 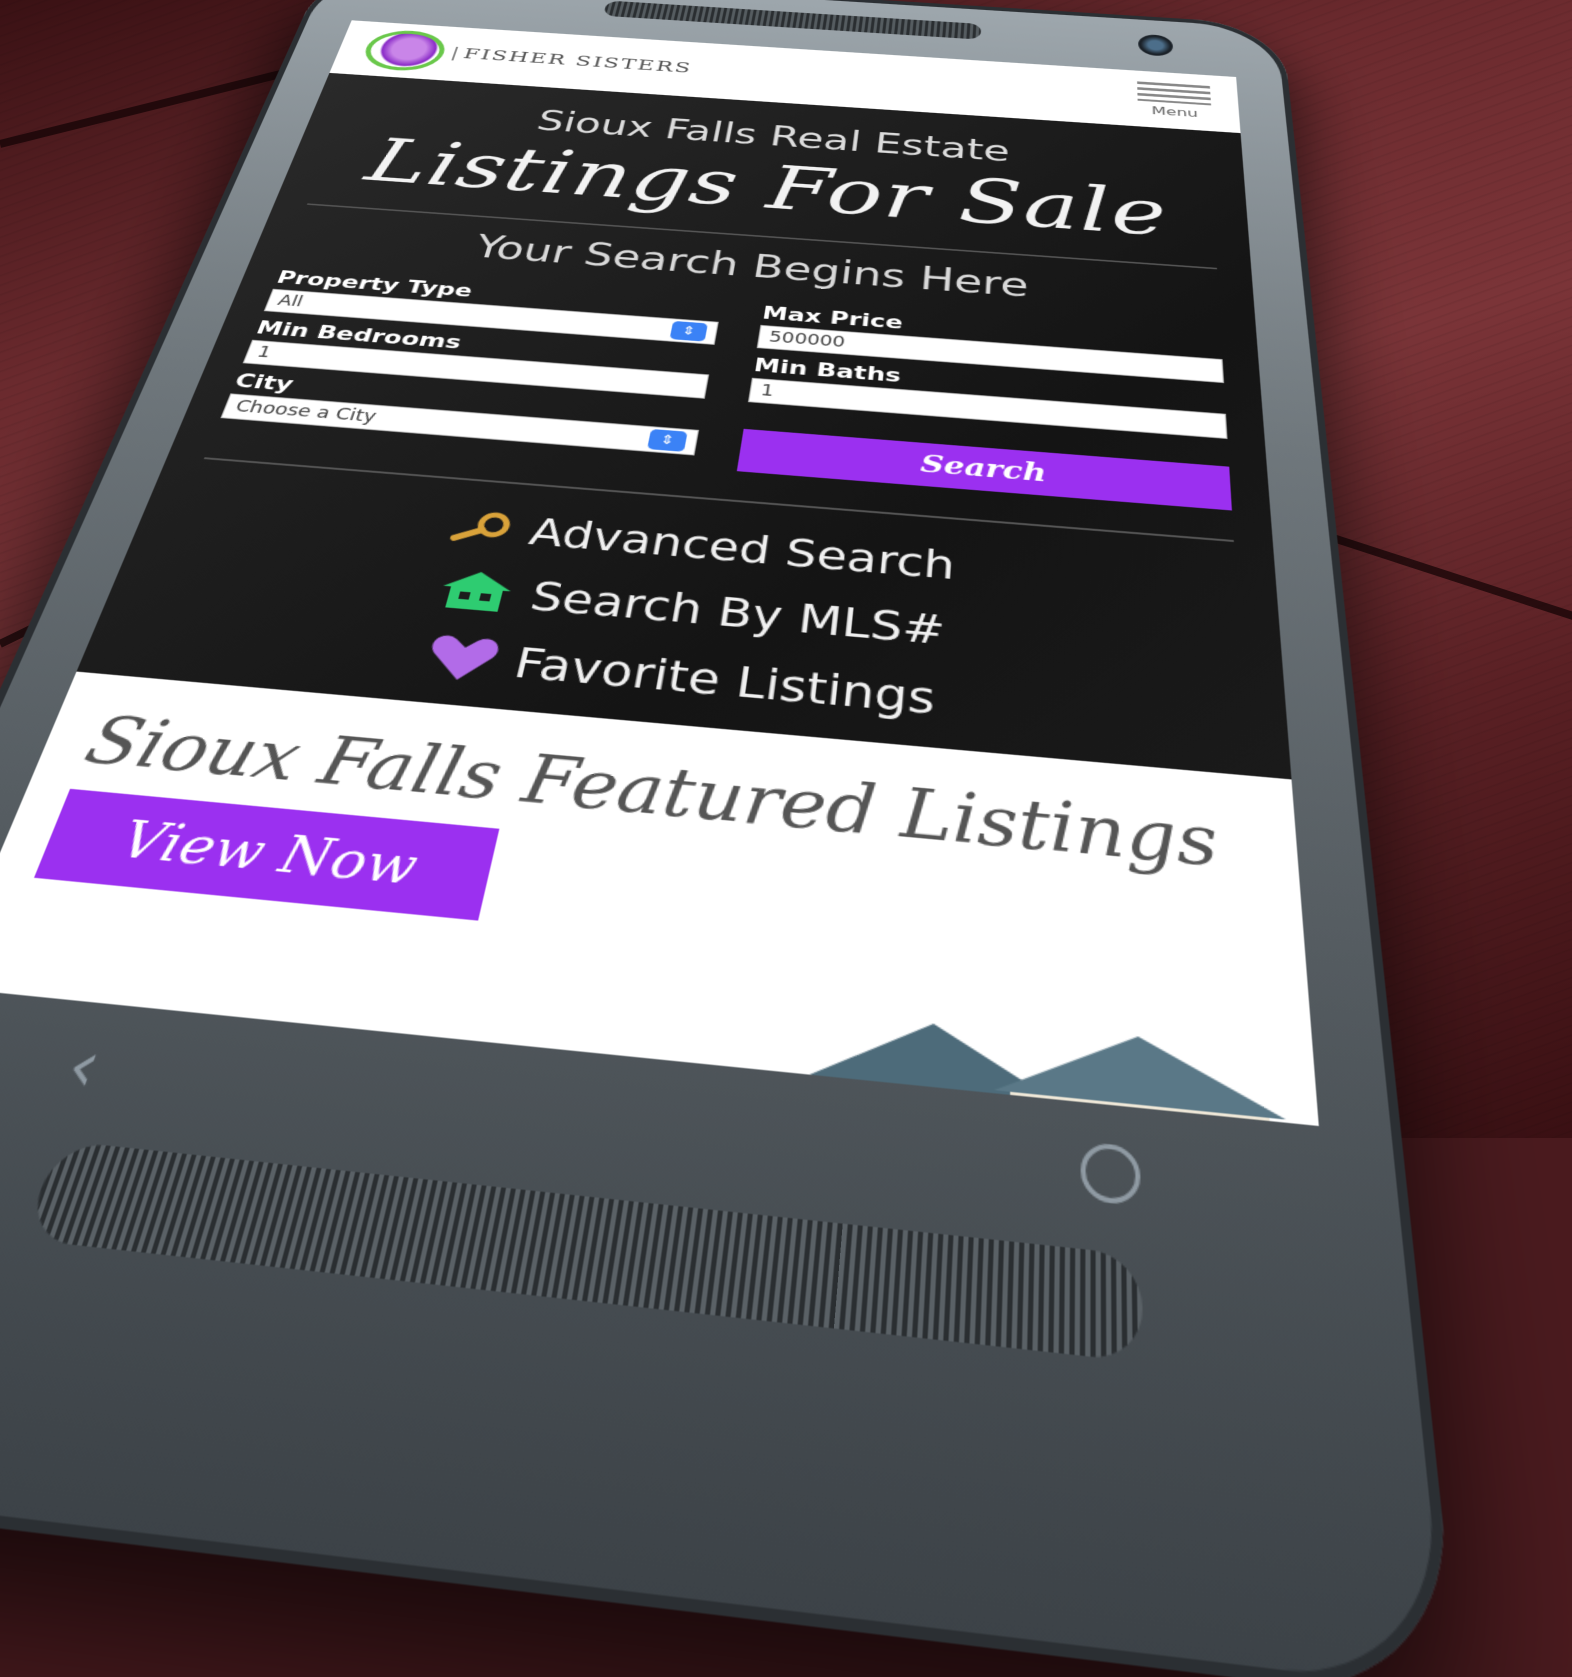 What do you see at coordinates (84, 1066) in the screenshot?
I see `back-nav-icon: ‹` at bounding box center [84, 1066].